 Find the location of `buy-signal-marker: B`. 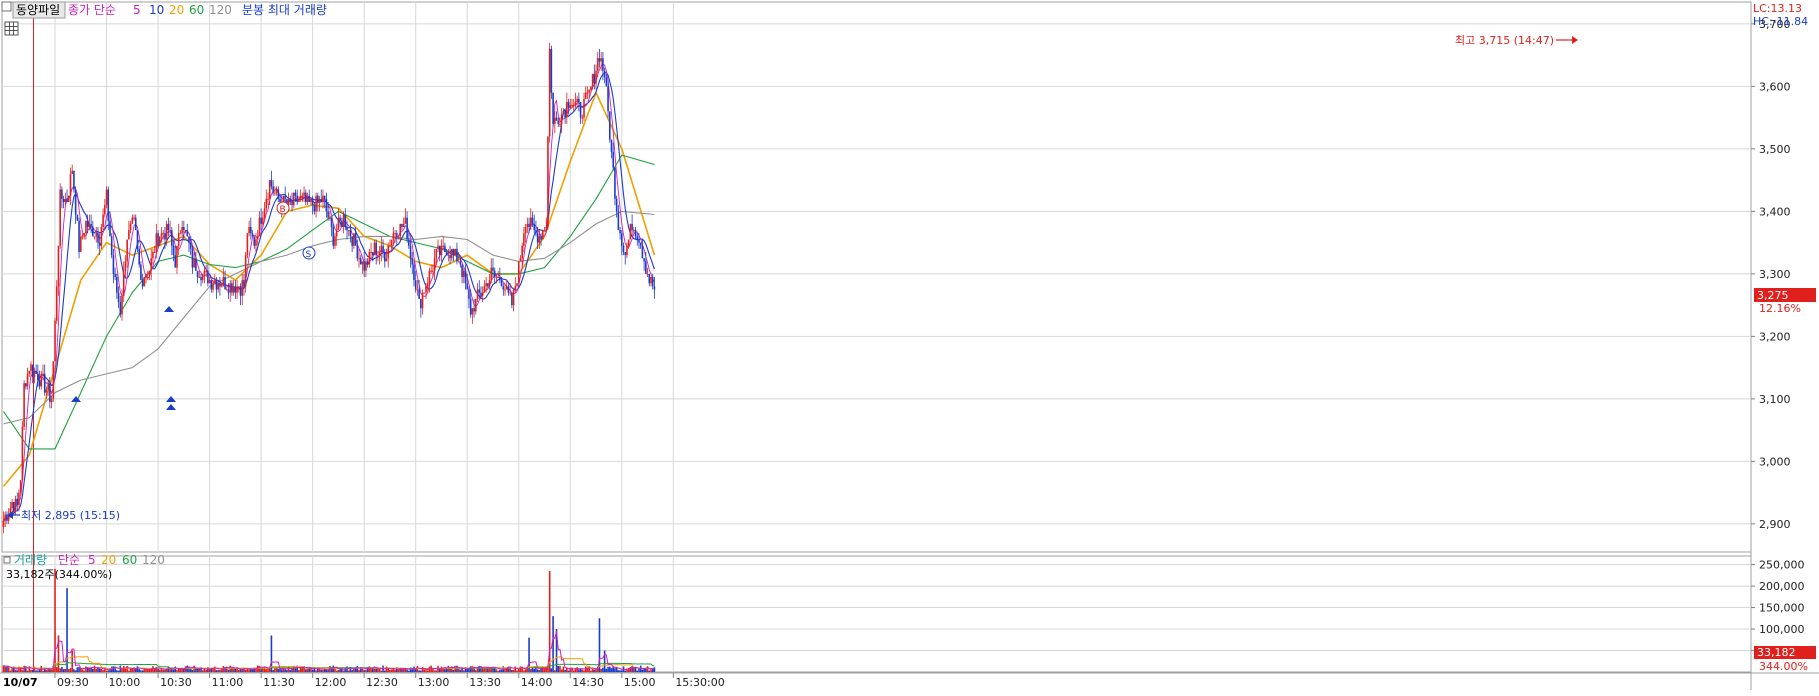

buy-signal-marker: B is located at coordinates (283, 208).